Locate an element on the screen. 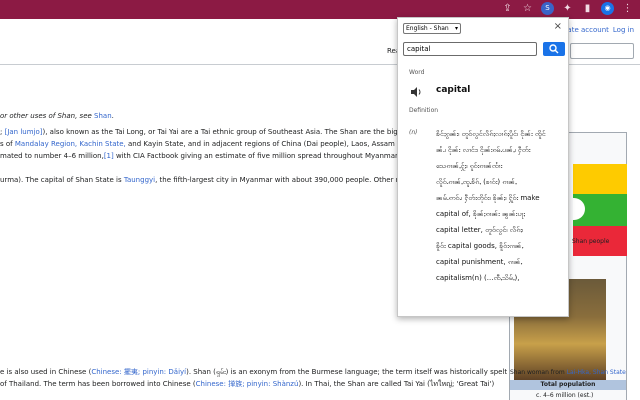 The width and height of the screenshot is (640, 400). search-input: capital is located at coordinates (470, 49).